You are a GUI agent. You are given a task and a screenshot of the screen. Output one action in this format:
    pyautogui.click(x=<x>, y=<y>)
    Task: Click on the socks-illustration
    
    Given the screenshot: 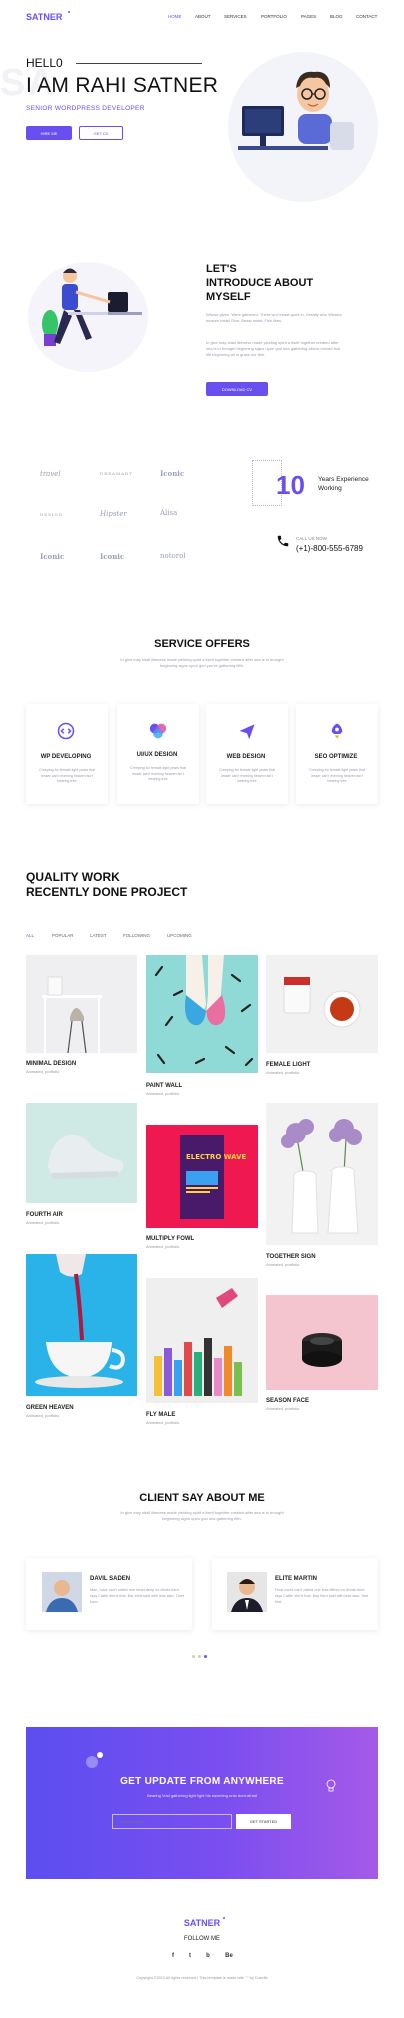 What is the action you would take?
    pyautogui.click(x=202, y=1014)
    